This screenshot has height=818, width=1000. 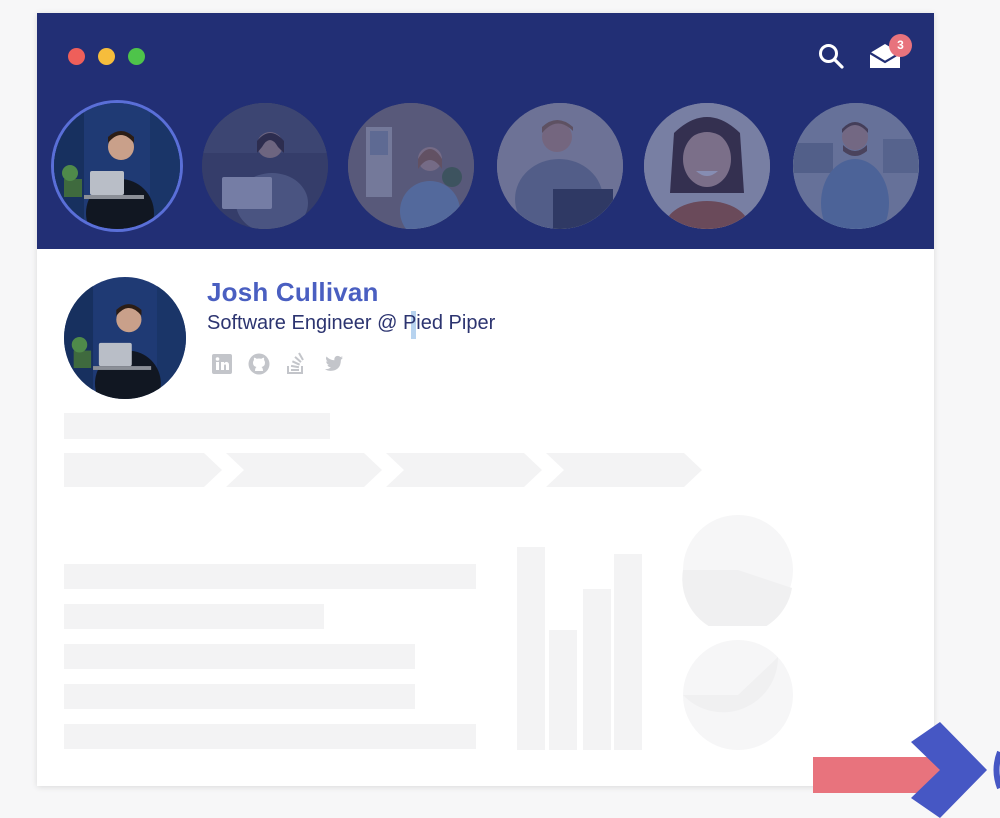 What do you see at coordinates (900, 45) in the screenshot?
I see `unread-badge: 3` at bounding box center [900, 45].